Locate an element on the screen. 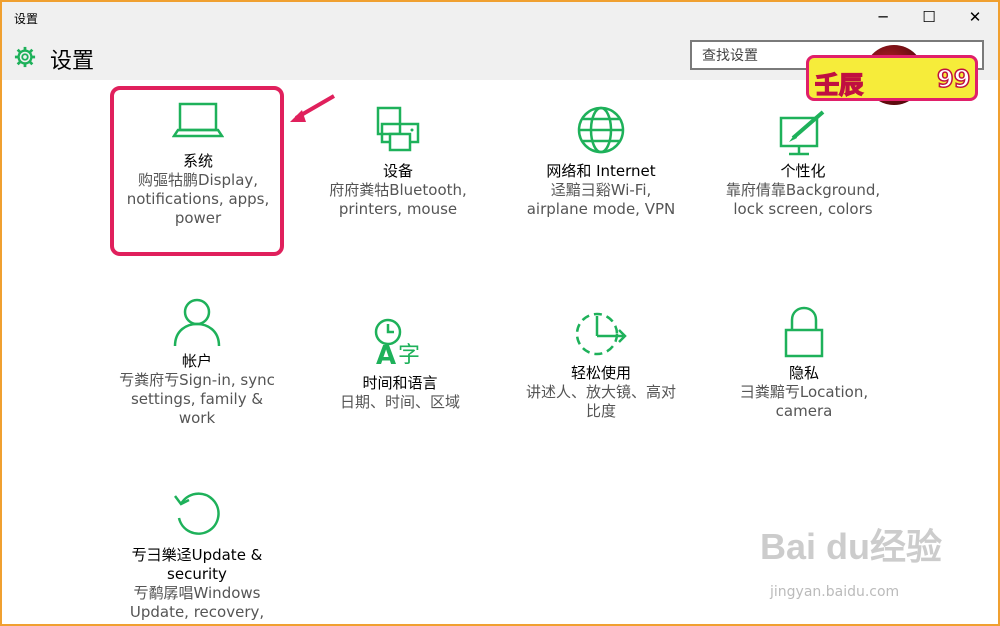 The image size is (1000, 626). maximize-button: ☐ is located at coordinates (929, 17).